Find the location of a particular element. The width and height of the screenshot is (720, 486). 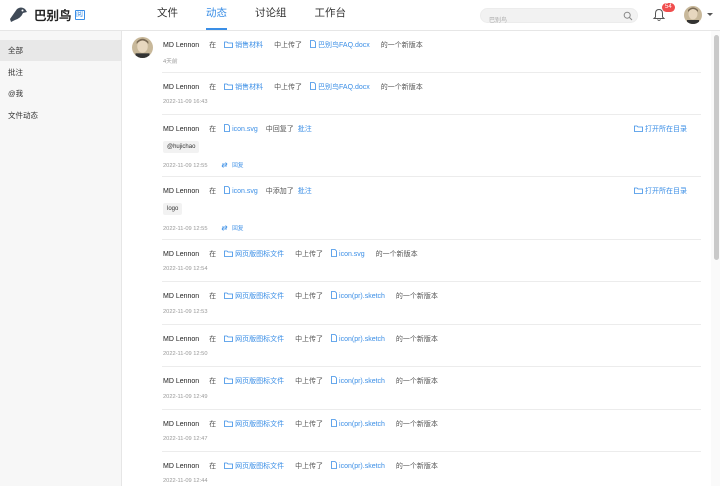

comment-text: logo is located at coordinates (173, 209).